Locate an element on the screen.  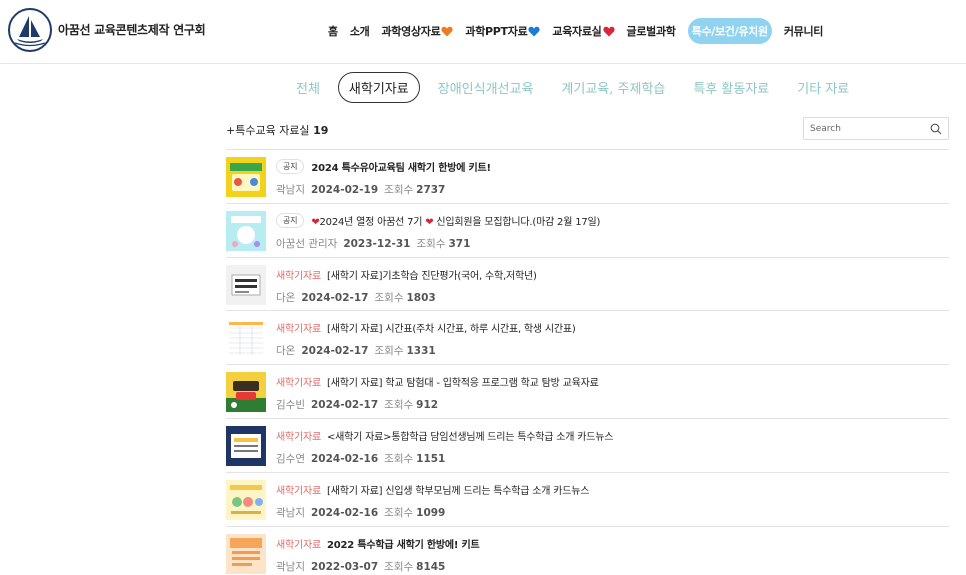
post-date: 2024-02-17 is located at coordinates (335, 297).